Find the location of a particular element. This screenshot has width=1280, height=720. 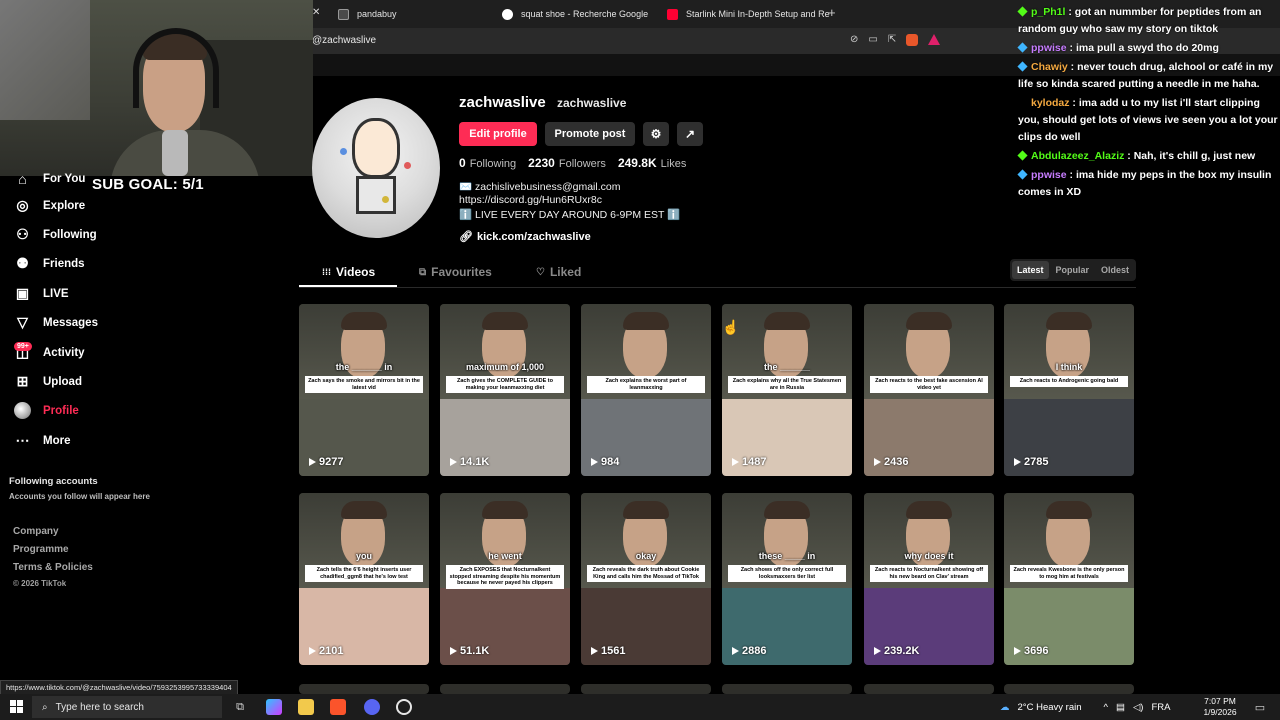

sidebar-item-following: ⚇ Following is located at coordinates (55, 234).